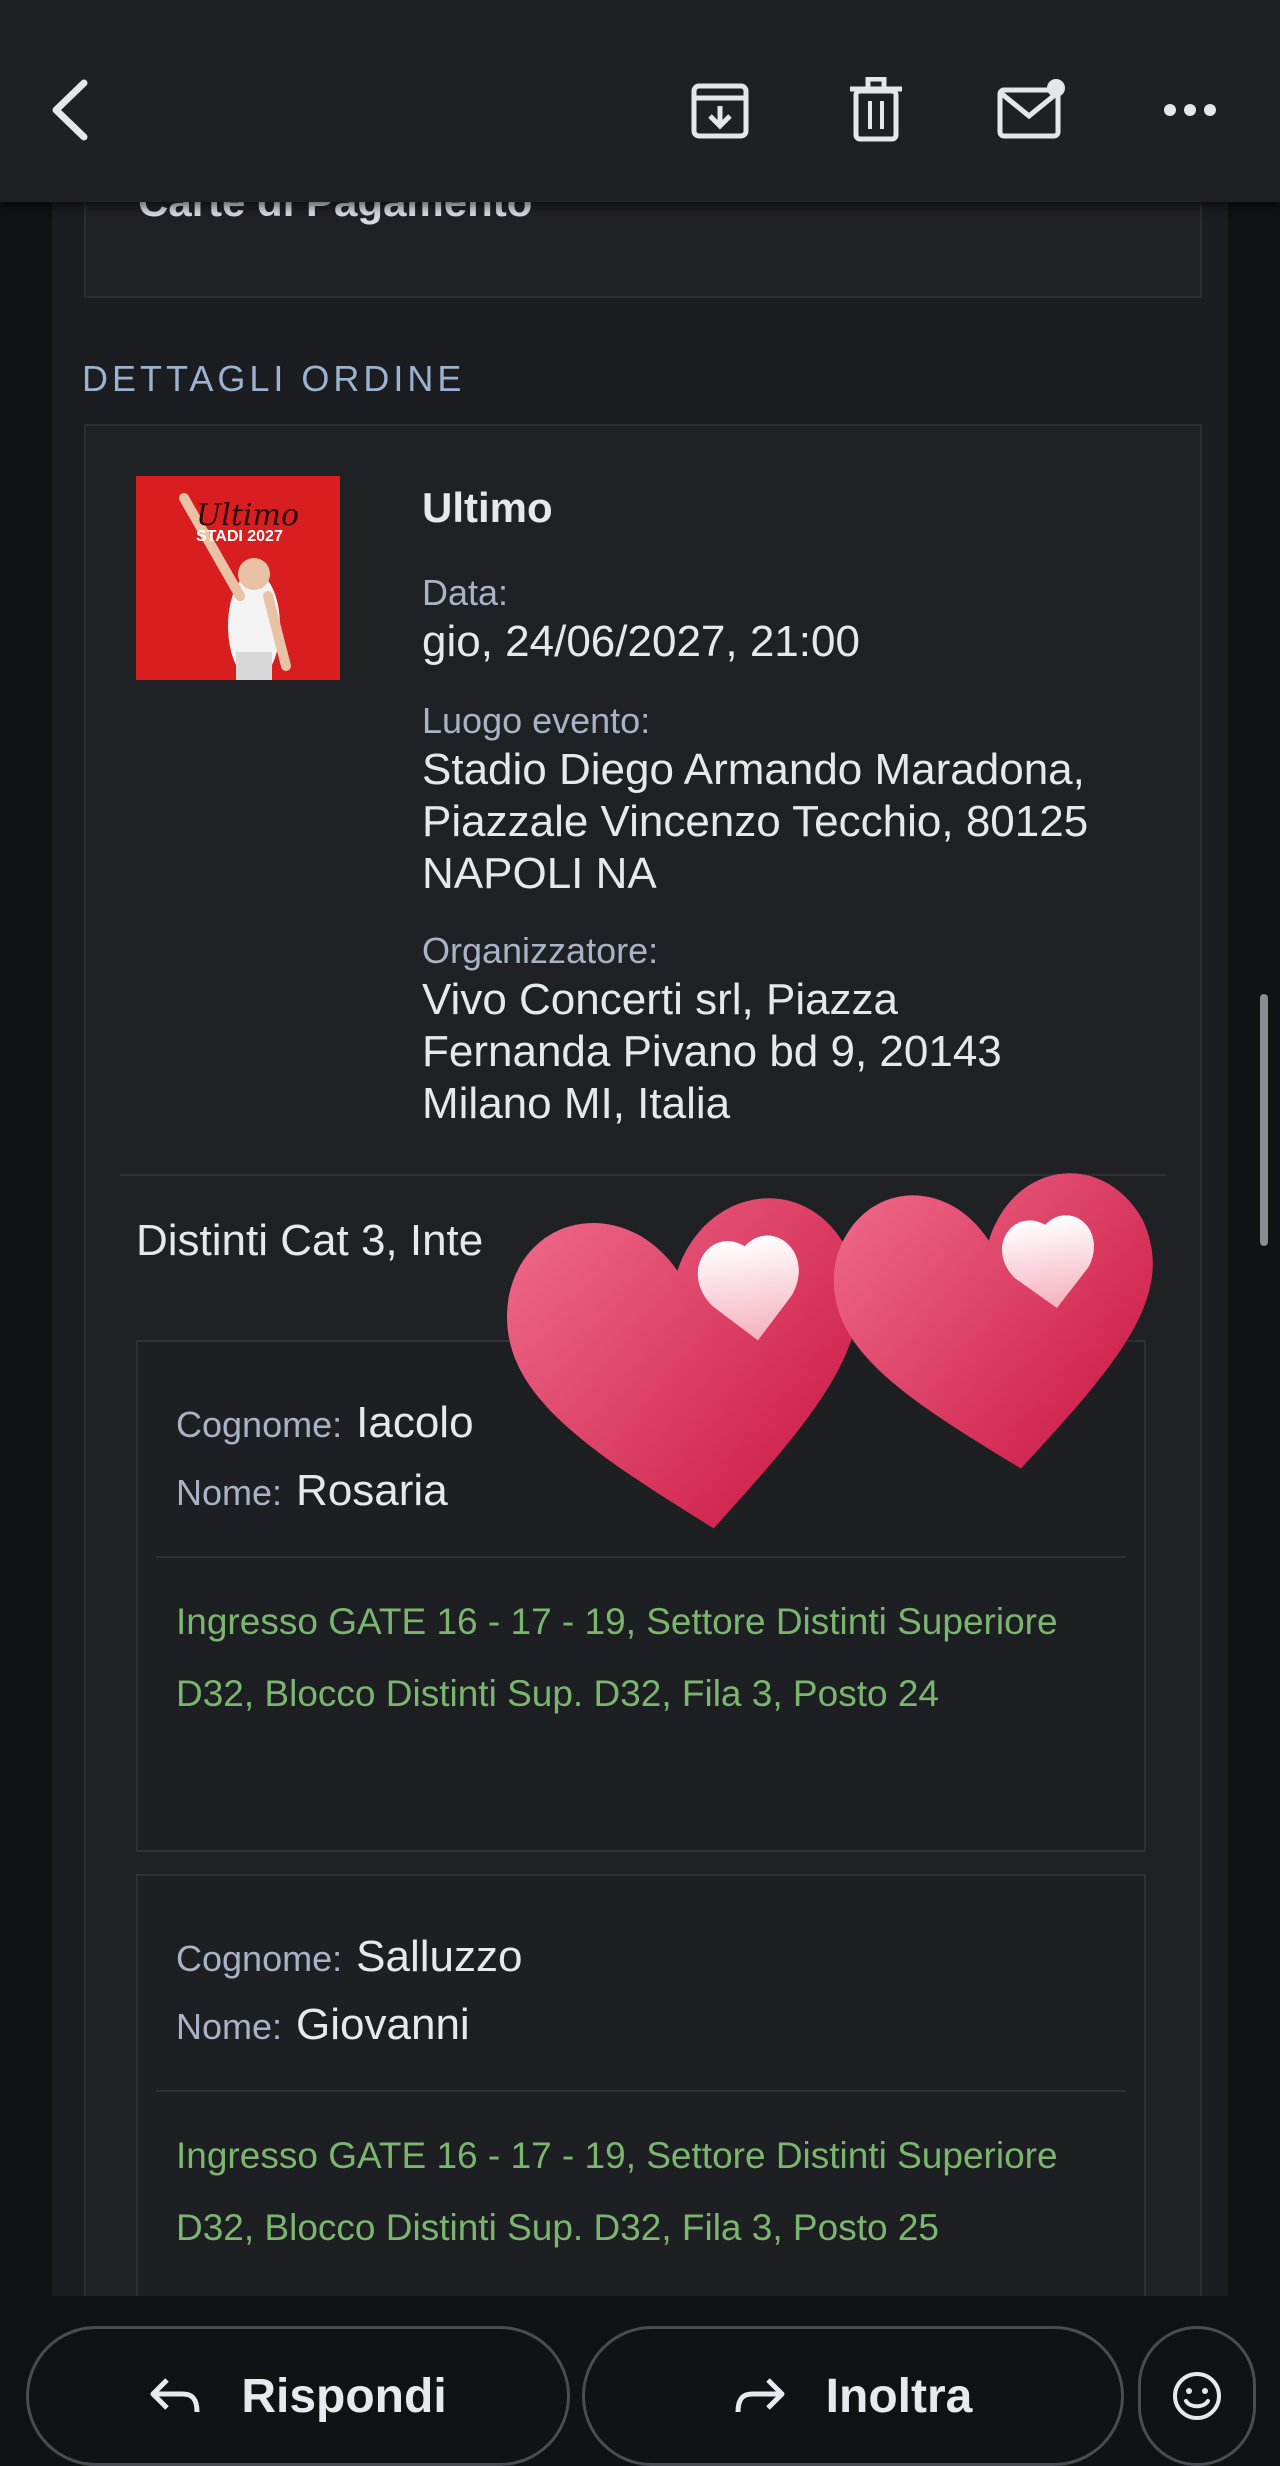 The image size is (1280, 2466). I want to click on top-app-bar, so click(640, 101).